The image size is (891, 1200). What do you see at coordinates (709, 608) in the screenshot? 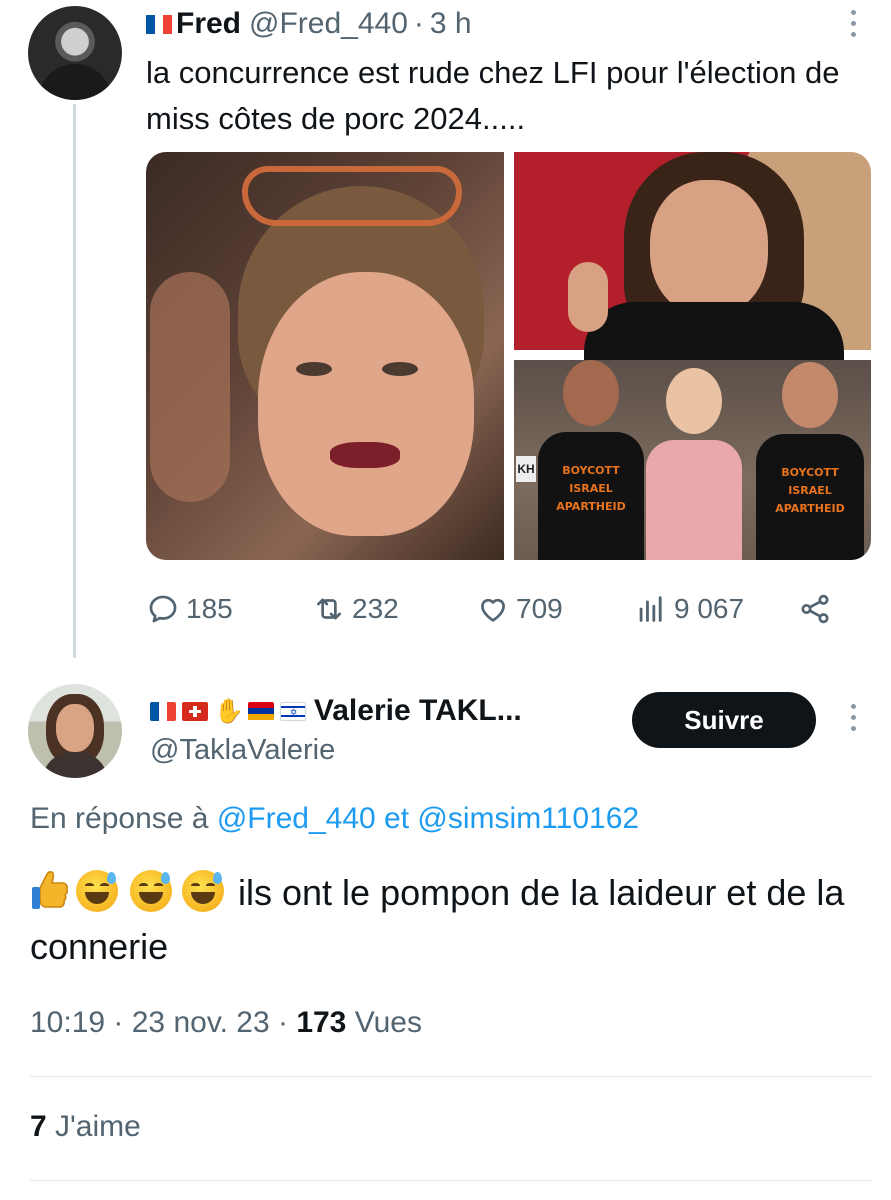
I see `views-count: 9 067` at bounding box center [709, 608].